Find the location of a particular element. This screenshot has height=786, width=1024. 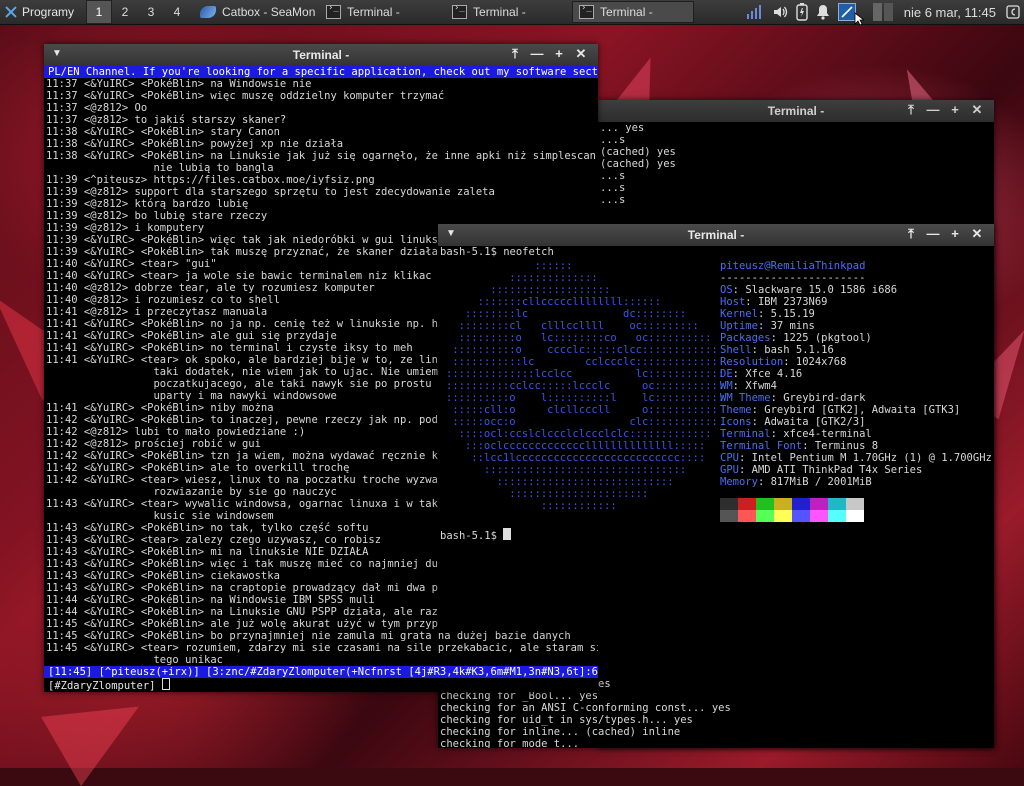

logo-line: ::::::::::o l::::::::::l lc::::::::::: is located at coordinates (585, 398).